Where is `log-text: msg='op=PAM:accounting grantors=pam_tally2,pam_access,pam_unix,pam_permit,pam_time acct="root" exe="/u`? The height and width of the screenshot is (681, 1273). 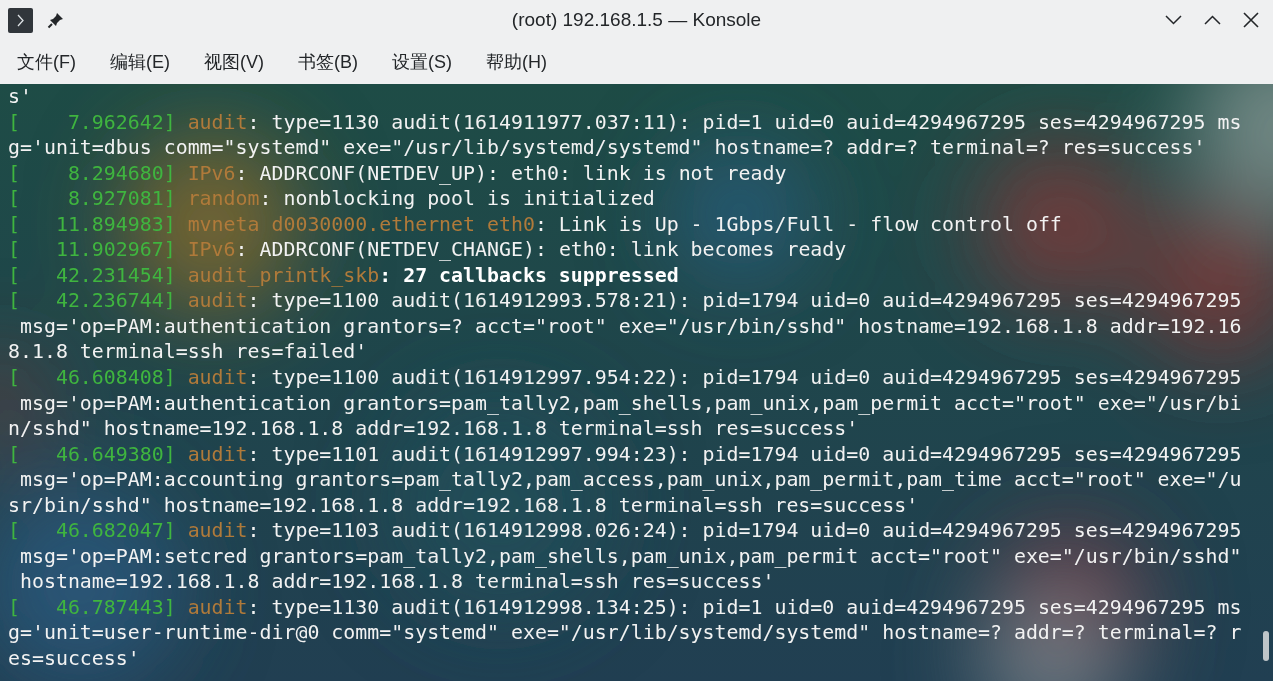
log-text: msg='op=PAM:accounting grantors=pam_tally2,pam_access,pam_unix,pam_permit,pam_time acct="root" exe="/u is located at coordinates (630, 480).